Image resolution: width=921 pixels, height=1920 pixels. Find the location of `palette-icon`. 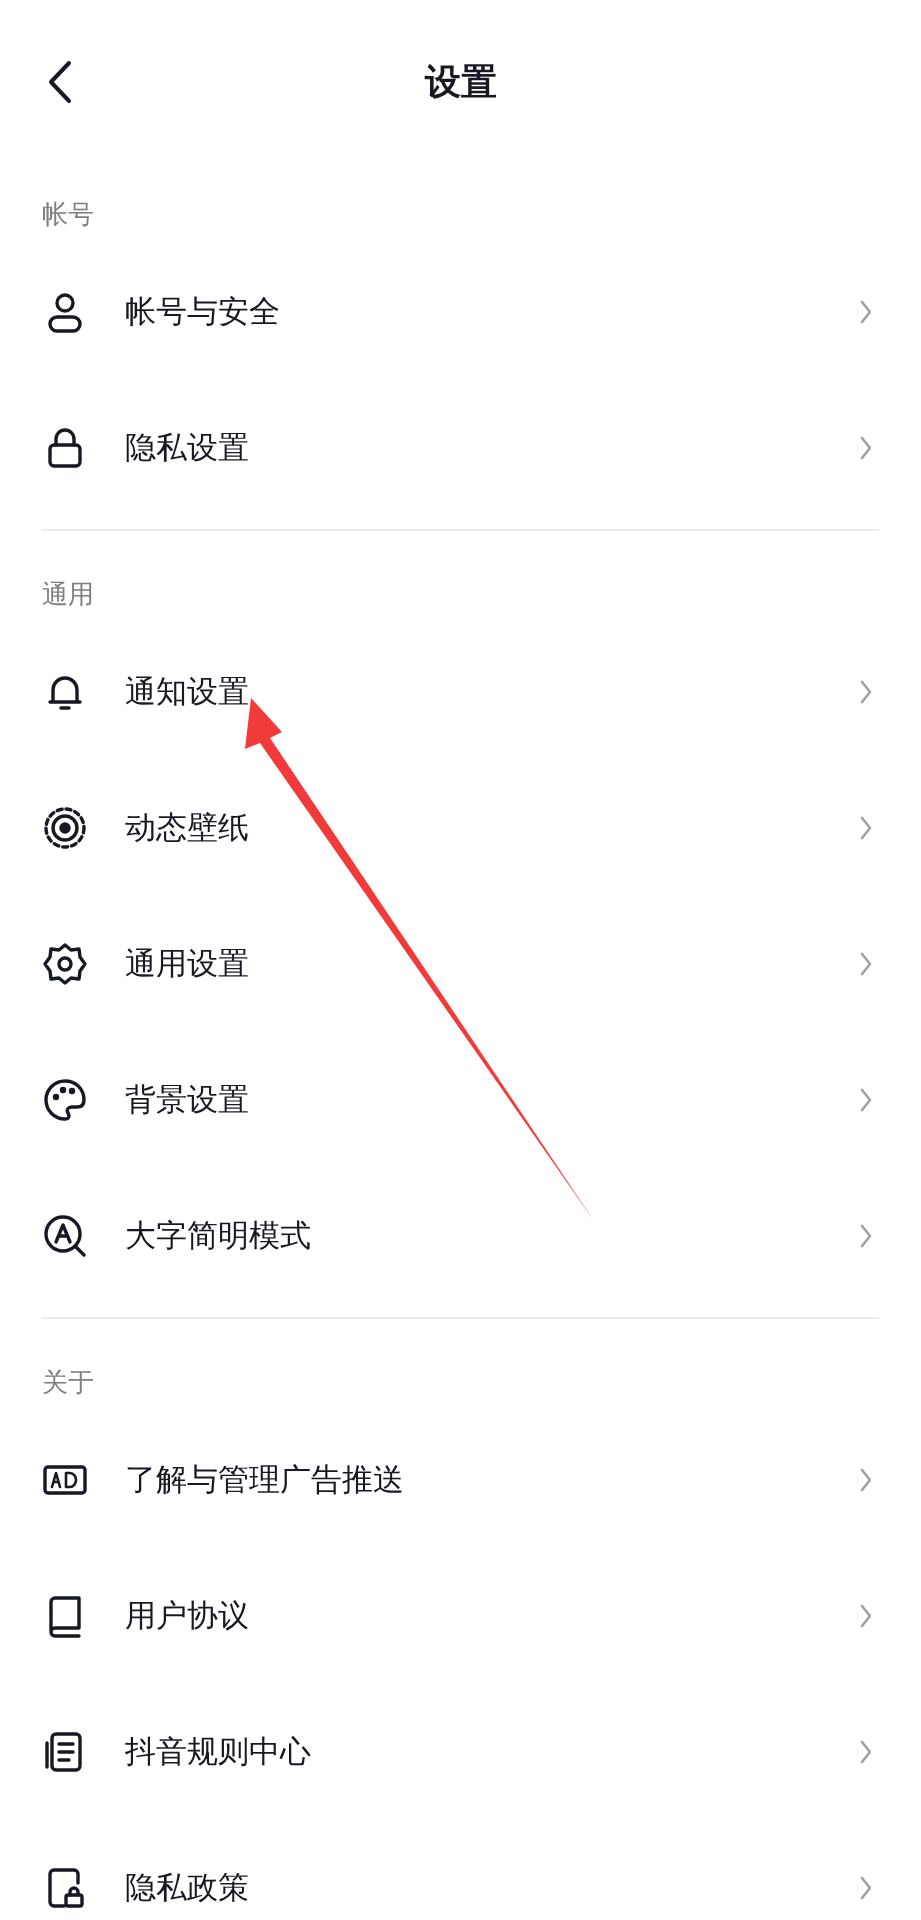

palette-icon is located at coordinates (65, 1100).